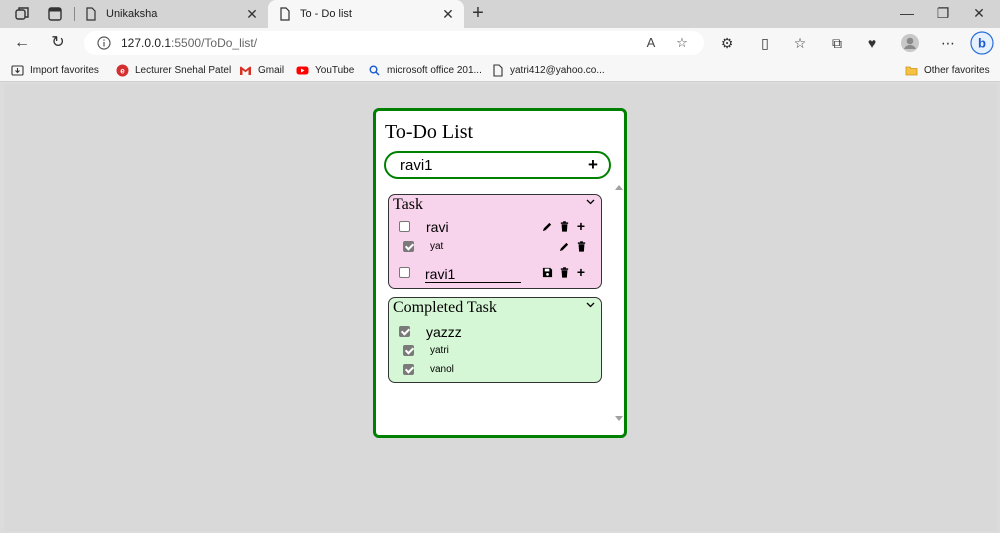 The image size is (1000, 533). I want to click on task-panel: Task ravi + yat ravi1 +, so click(495, 241).